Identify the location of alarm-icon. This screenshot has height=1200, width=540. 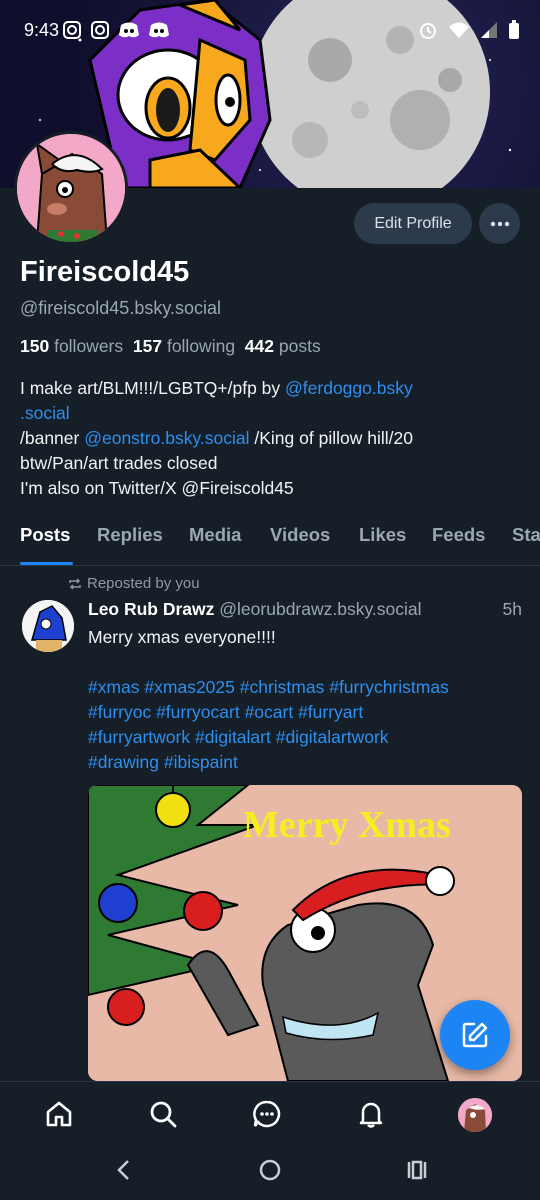
(428, 31).